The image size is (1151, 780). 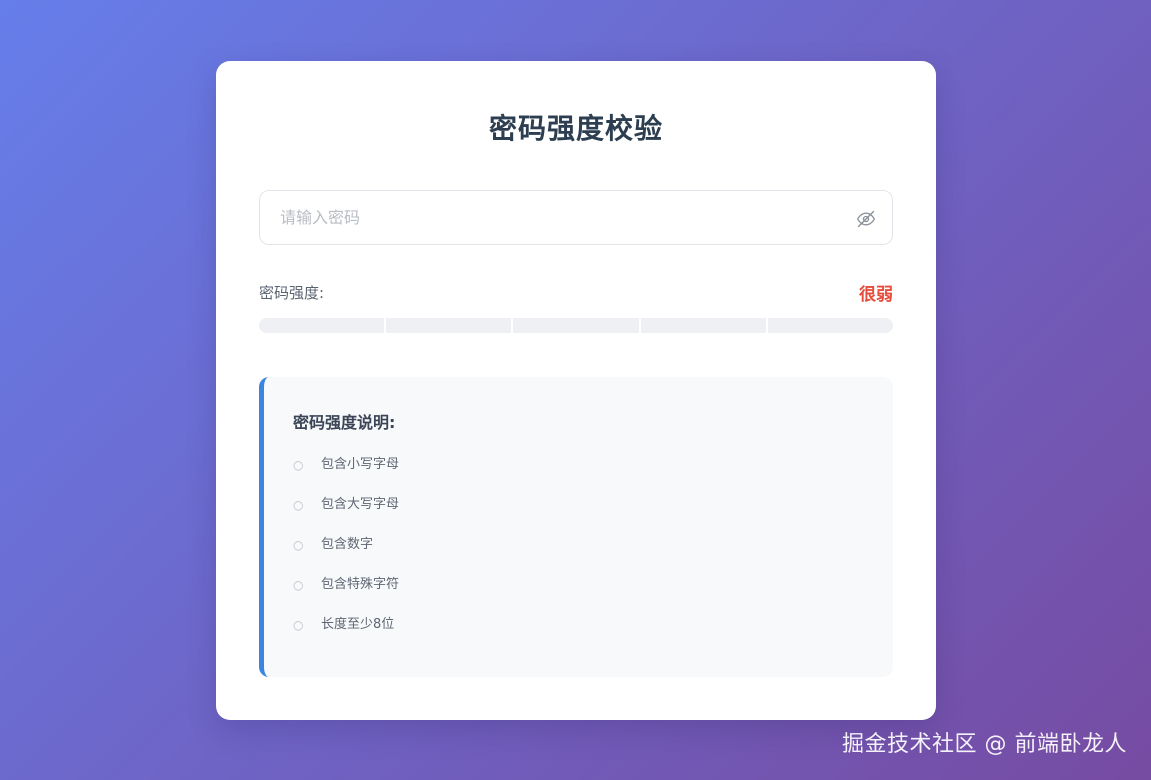 I want to click on eye-slash-icon, so click(x=866, y=219).